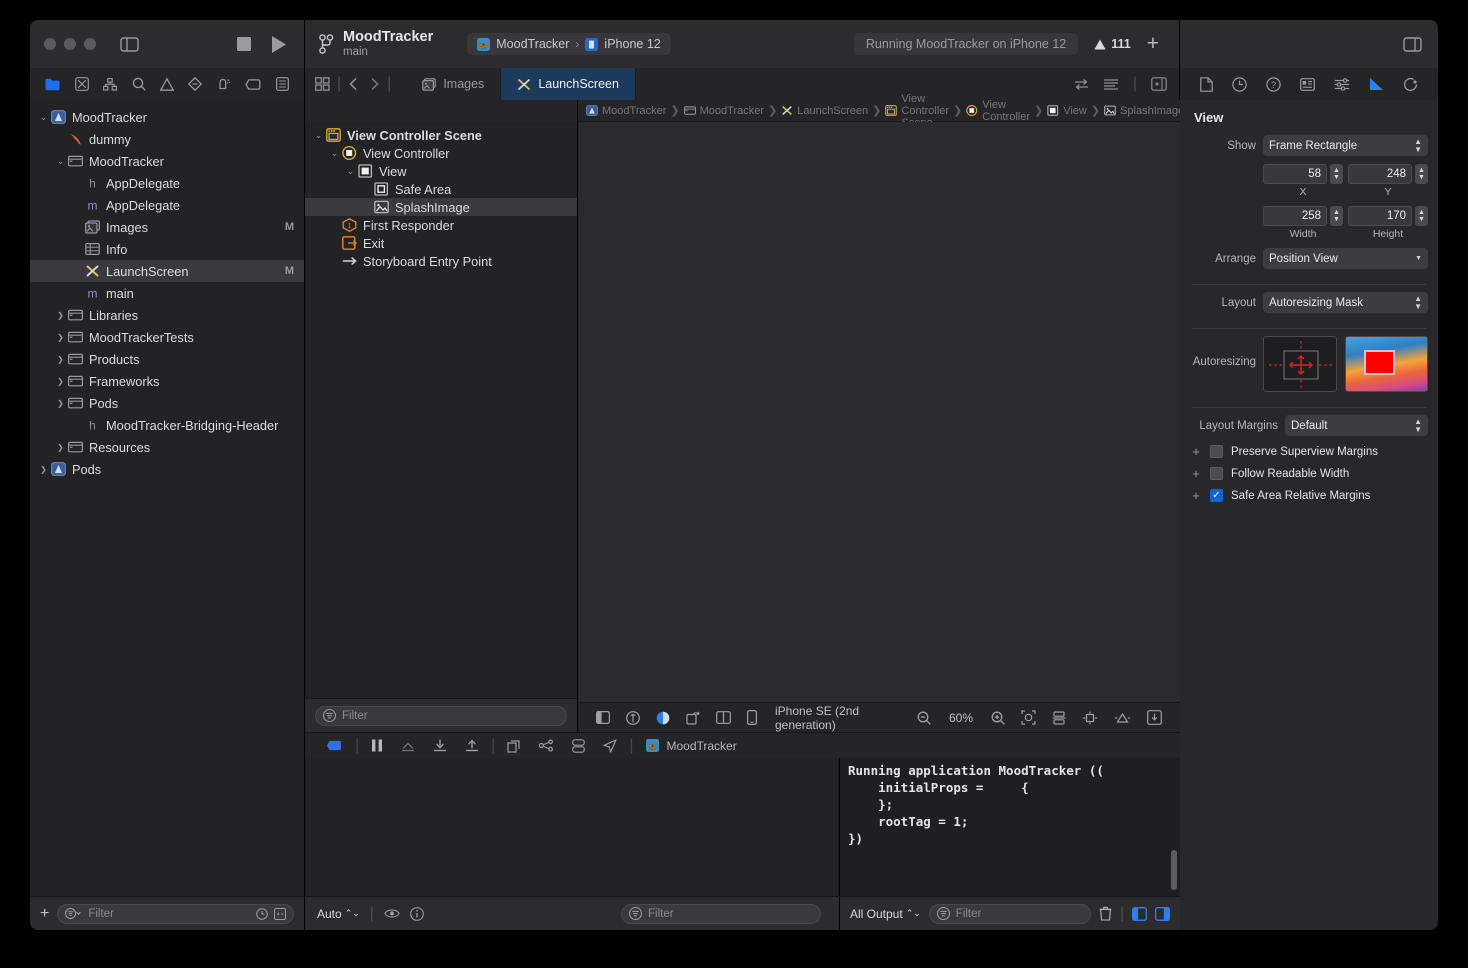 This screenshot has height=968, width=1468. Describe the element at coordinates (167, 293) in the screenshot. I see `navigator-item-main: m main` at that location.